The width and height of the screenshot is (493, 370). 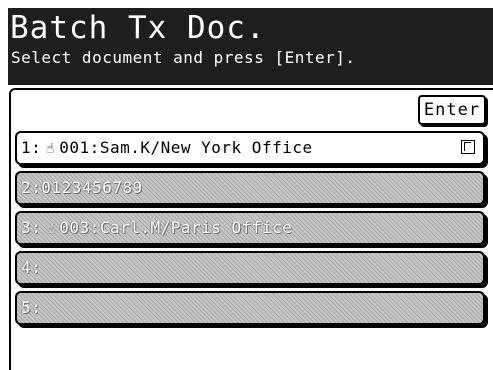 What do you see at coordinates (186, 147) in the screenshot?
I see `row-text: 001:Sam.K/New York Office` at bounding box center [186, 147].